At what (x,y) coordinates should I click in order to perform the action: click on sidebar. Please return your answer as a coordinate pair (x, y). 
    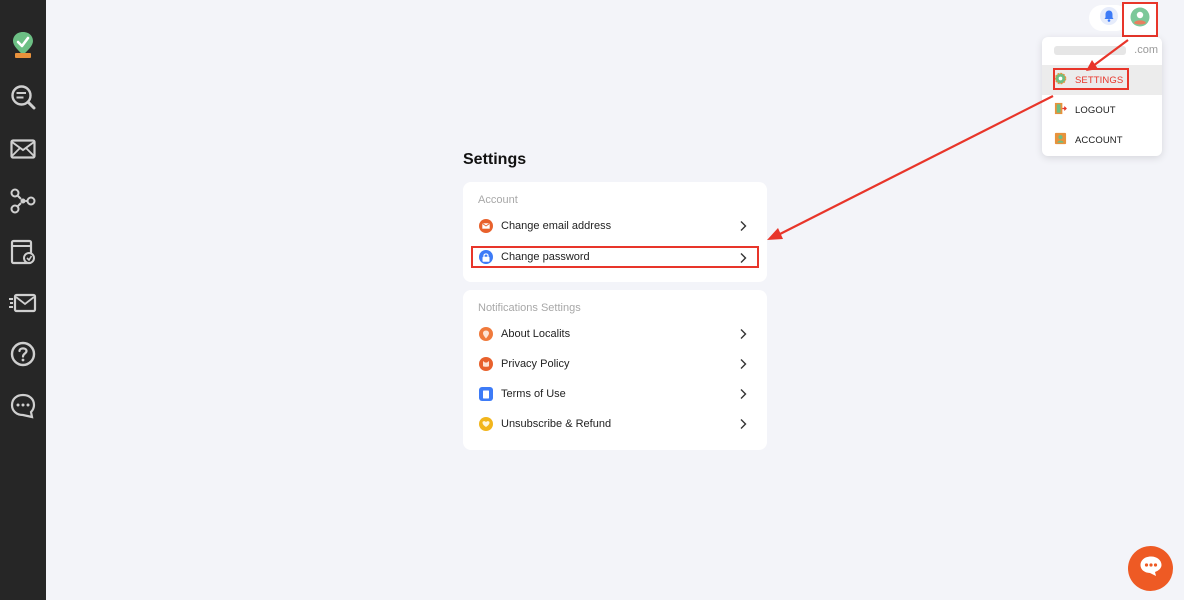
    Looking at the image, I should click on (23, 300).